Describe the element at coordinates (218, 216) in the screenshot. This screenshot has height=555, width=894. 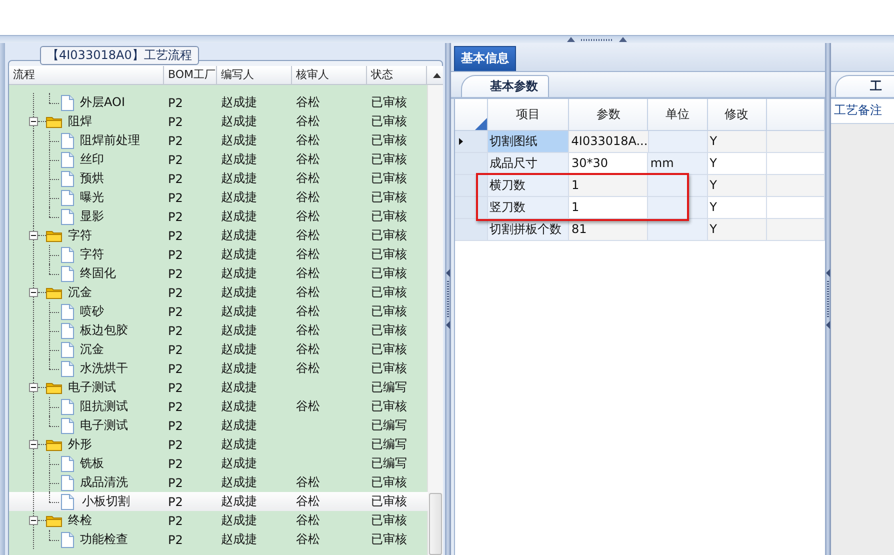
I see `tree-row: 显影 P2 赵成捷 谷松 已审核` at that location.